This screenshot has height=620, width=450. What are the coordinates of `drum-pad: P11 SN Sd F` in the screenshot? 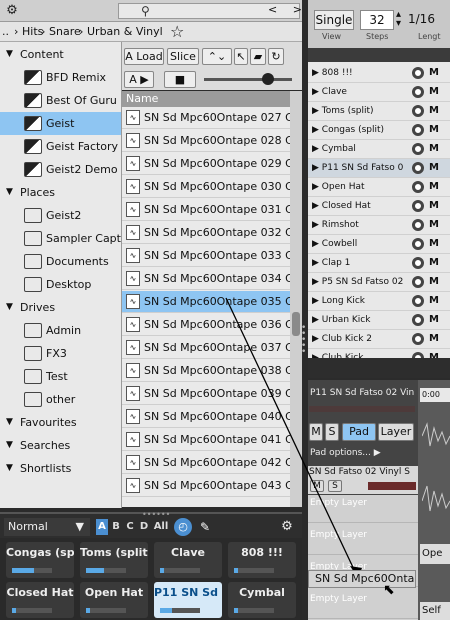 It's located at (188, 600).